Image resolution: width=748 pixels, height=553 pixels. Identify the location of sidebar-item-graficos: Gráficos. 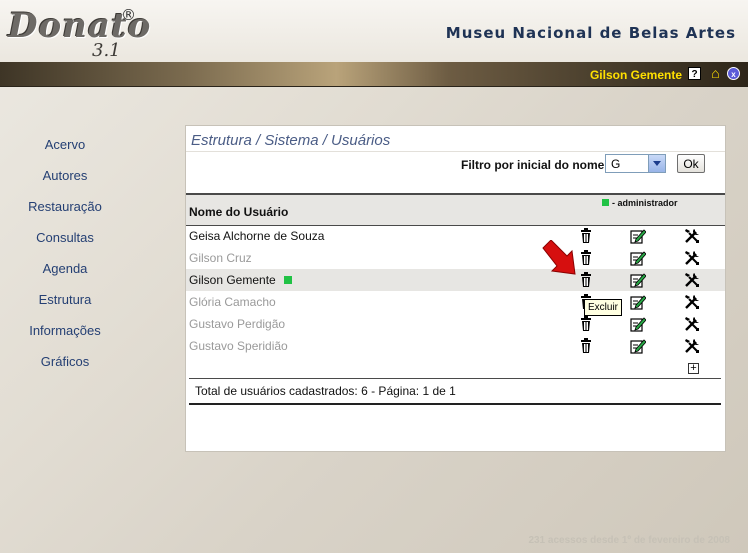
(65, 360).